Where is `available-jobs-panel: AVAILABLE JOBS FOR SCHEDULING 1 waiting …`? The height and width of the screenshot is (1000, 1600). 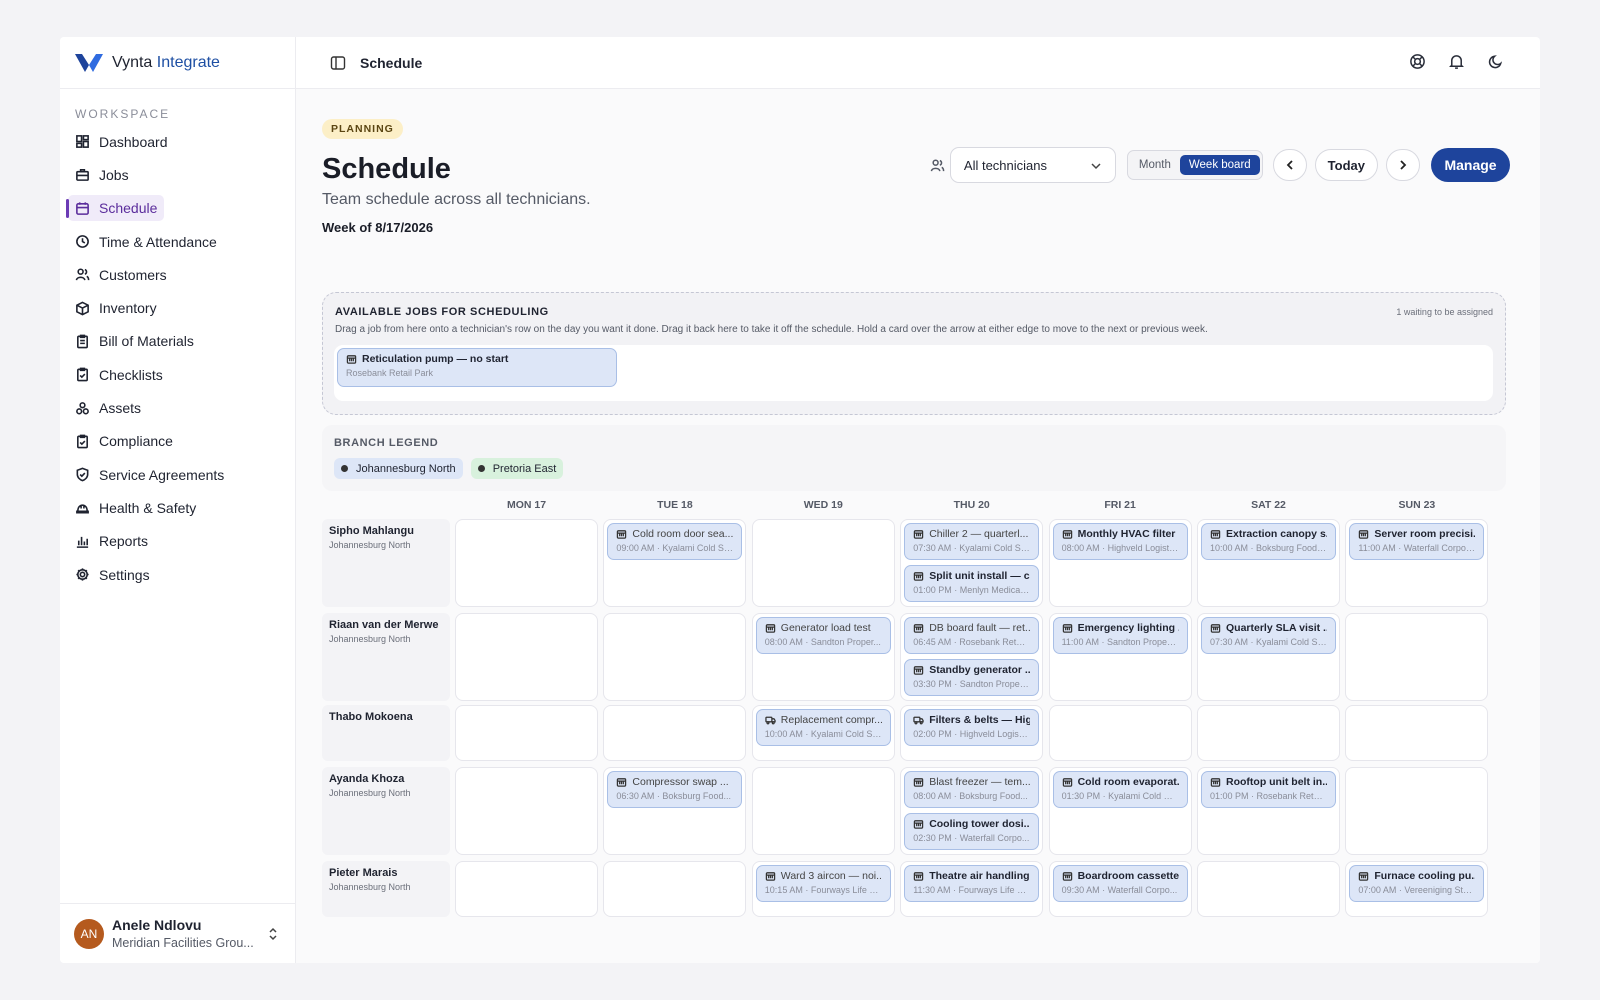
available-jobs-panel: AVAILABLE JOBS FOR SCHEDULING 1 waiting … is located at coordinates (914, 353).